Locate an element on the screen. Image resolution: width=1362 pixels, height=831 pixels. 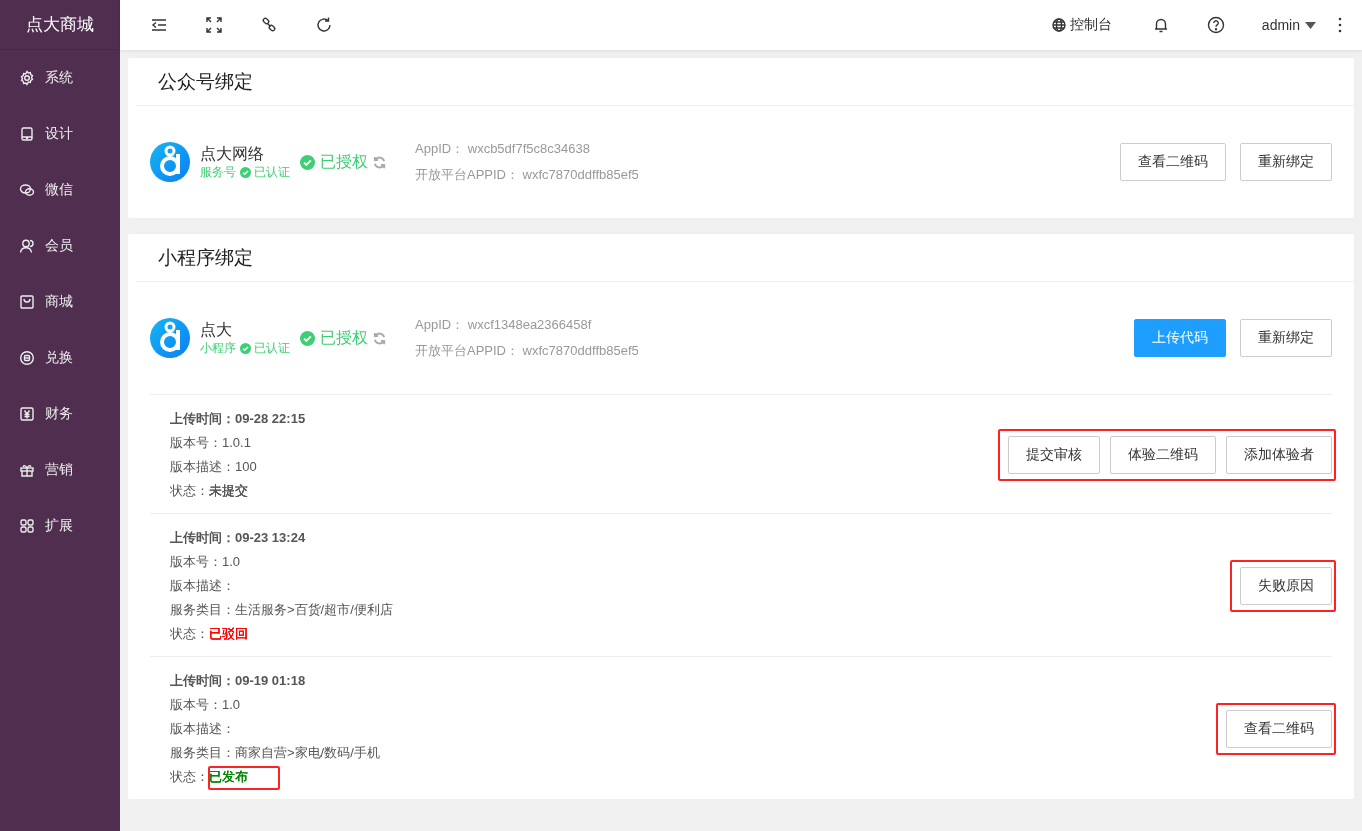
account-type: 服务号 is located at coordinates (218, 172).